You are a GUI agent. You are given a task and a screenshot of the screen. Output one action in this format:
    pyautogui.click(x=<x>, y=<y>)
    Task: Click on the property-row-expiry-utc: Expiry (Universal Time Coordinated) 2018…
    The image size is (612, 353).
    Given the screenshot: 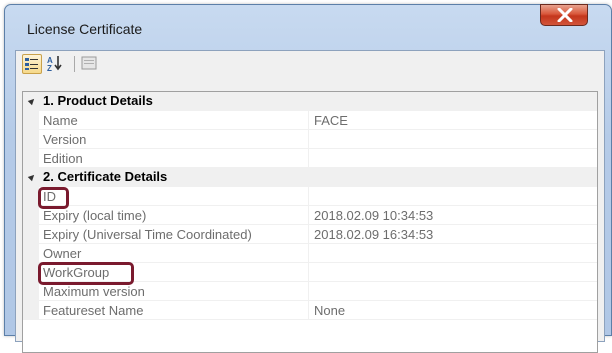 What is the action you would take?
    pyautogui.click(x=310, y=234)
    